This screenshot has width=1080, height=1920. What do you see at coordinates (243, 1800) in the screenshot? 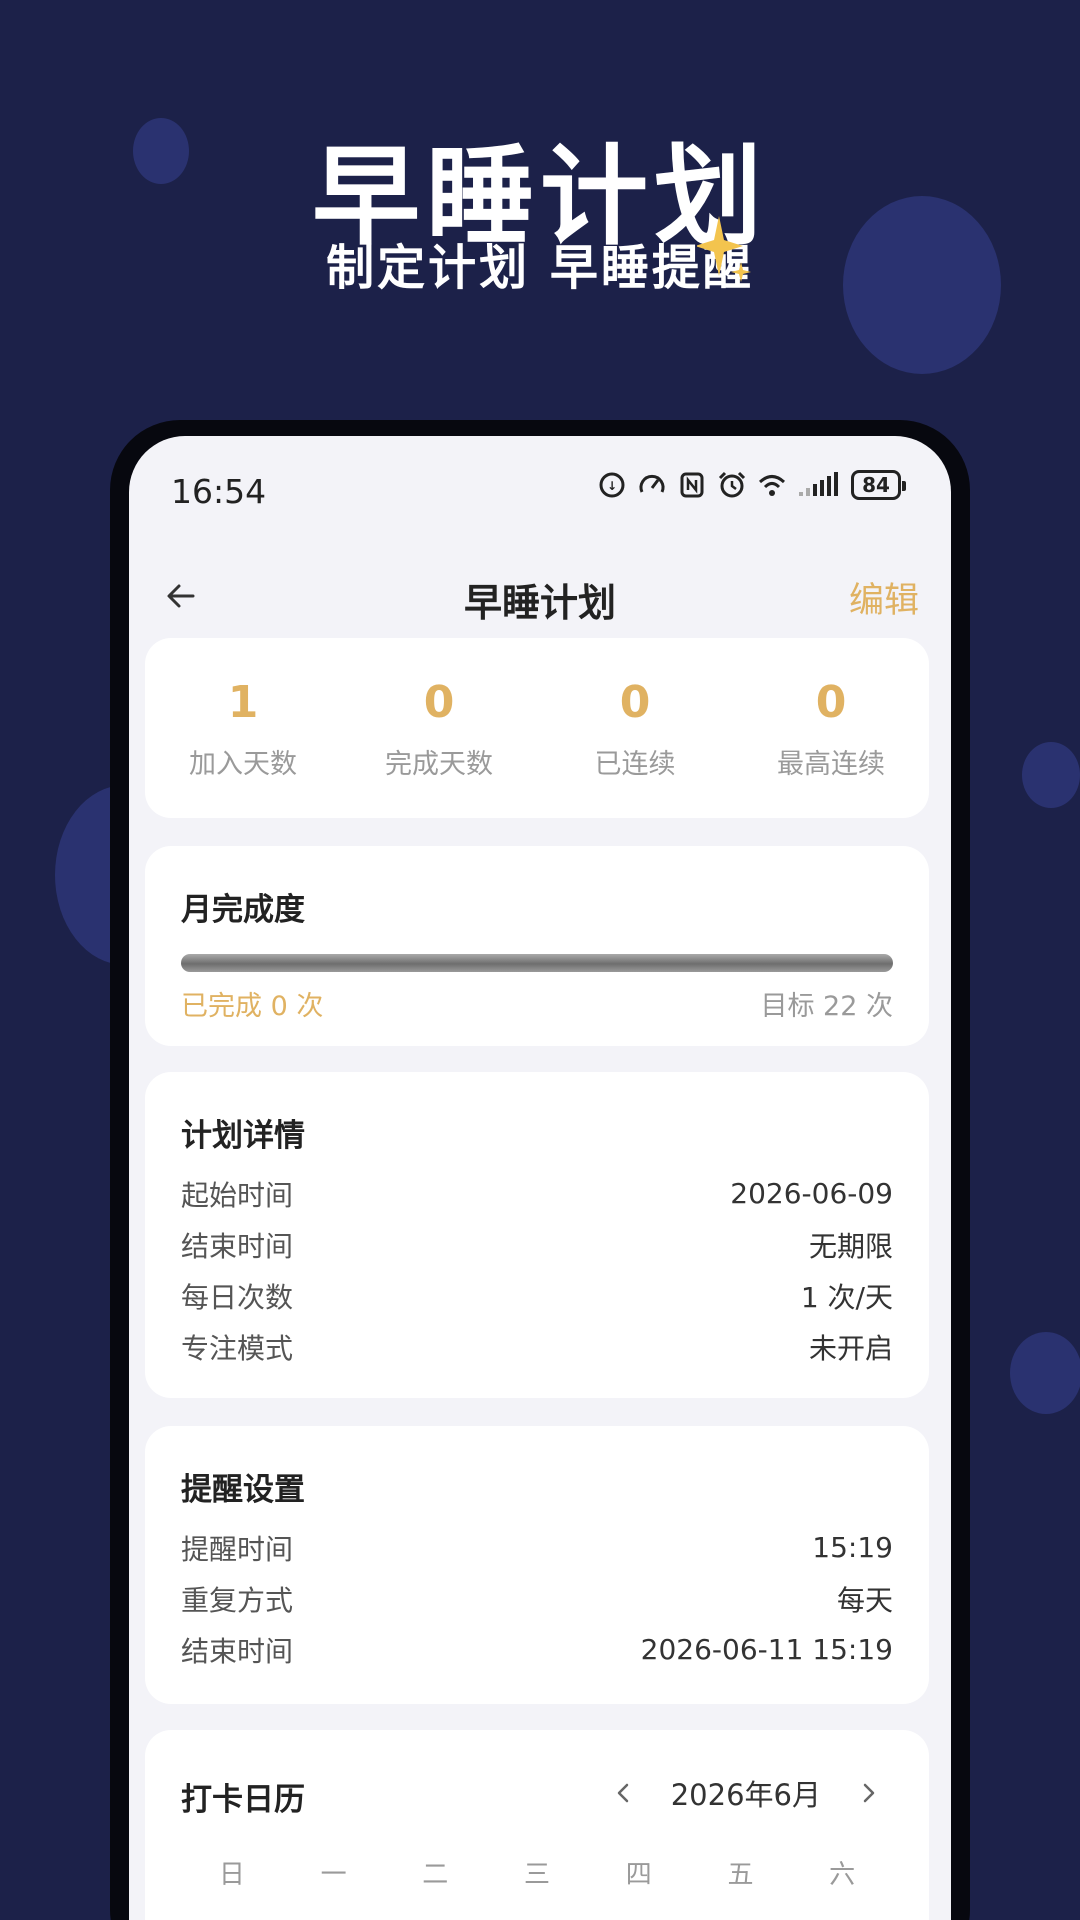
I see `card-title: 打卡日历` at bounding box center [243, 1800].